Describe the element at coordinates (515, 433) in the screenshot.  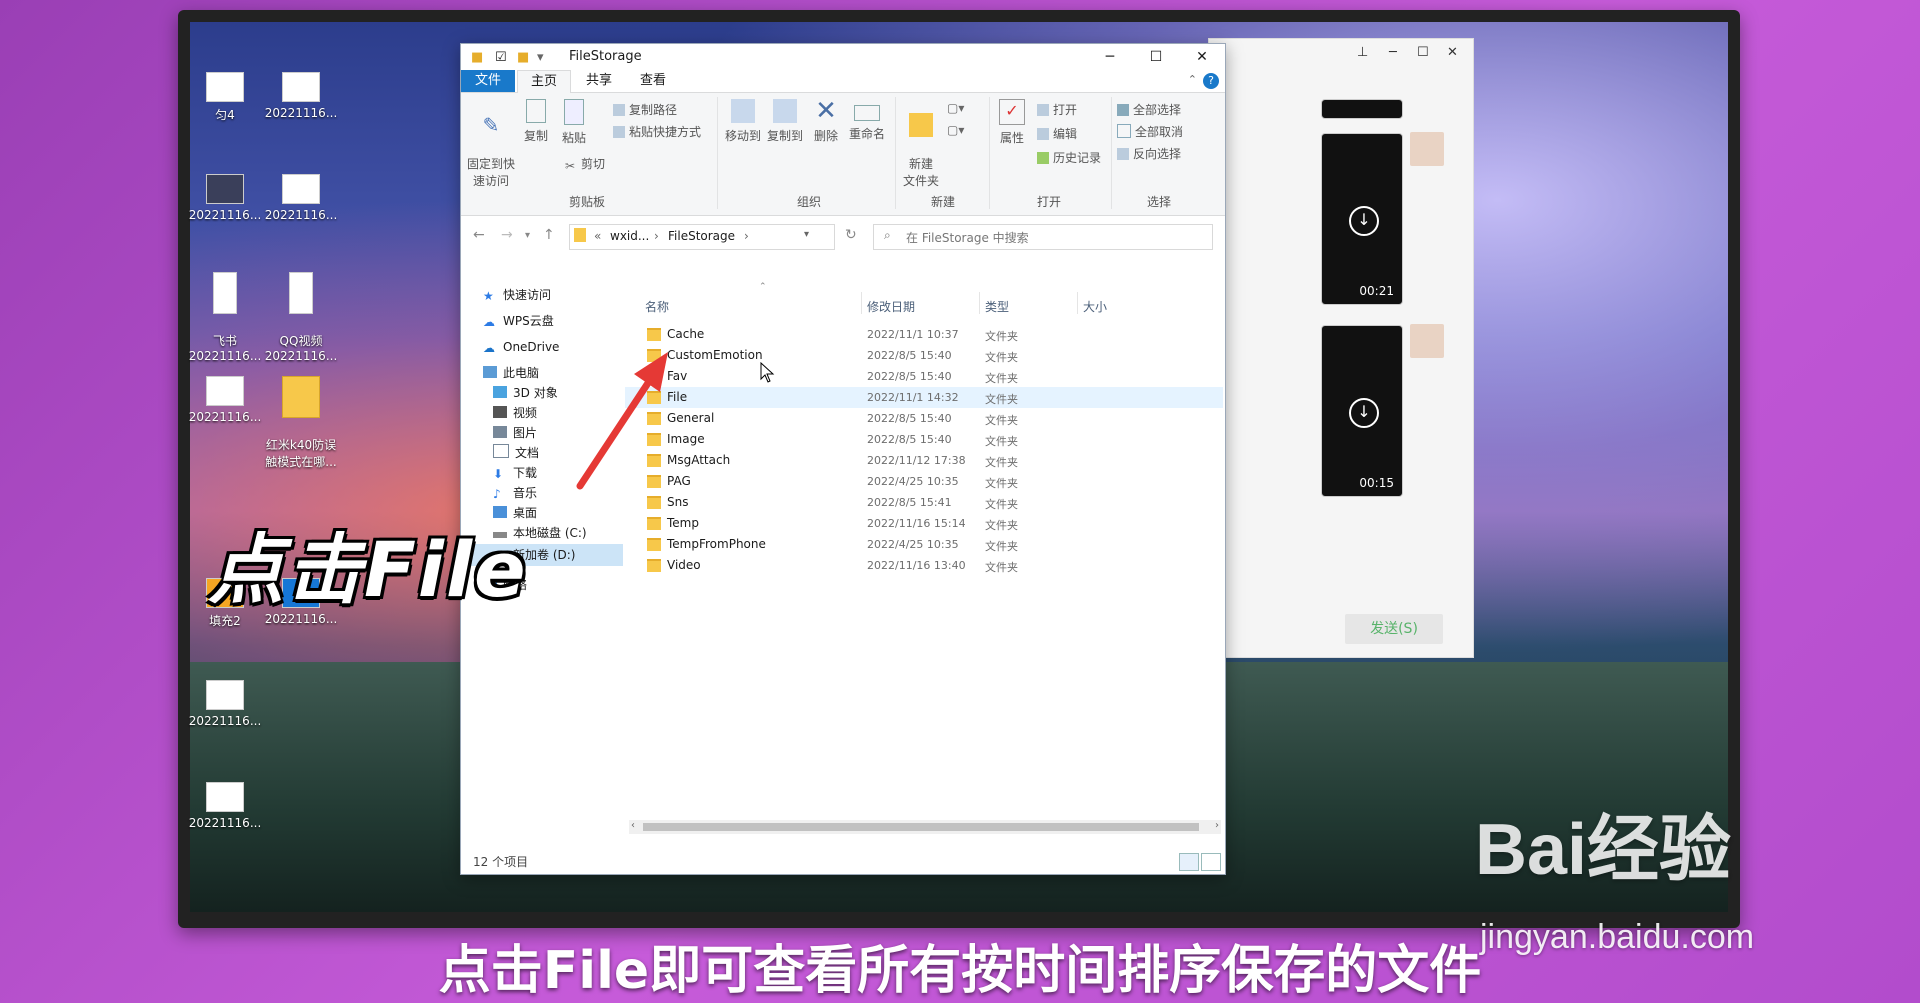
I see `nav-pictures: 图片` at that location.